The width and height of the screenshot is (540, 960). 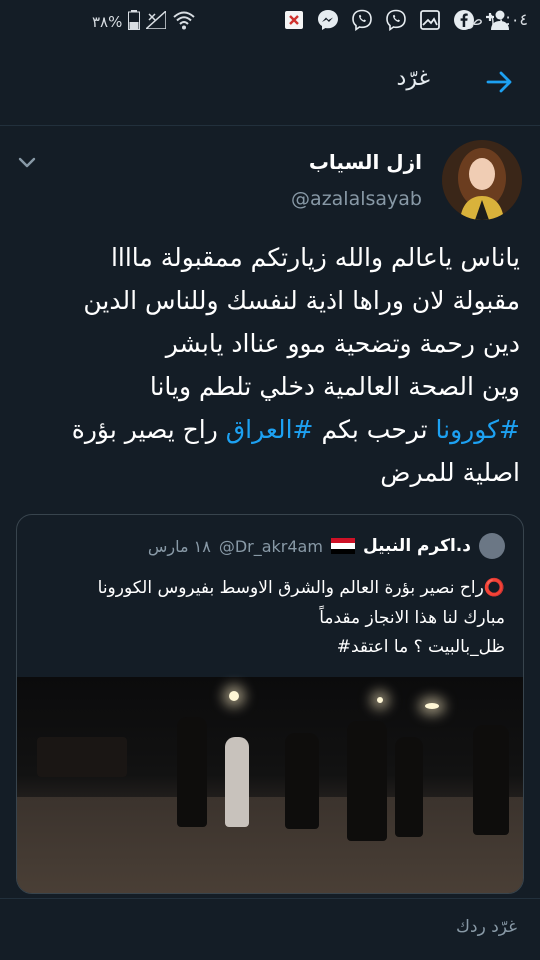 What do you see at coordinates (416, 546) in the screenshot?
I see `quoted-author-name: د.اكرم النبيل` at bounding box center [416, 546].